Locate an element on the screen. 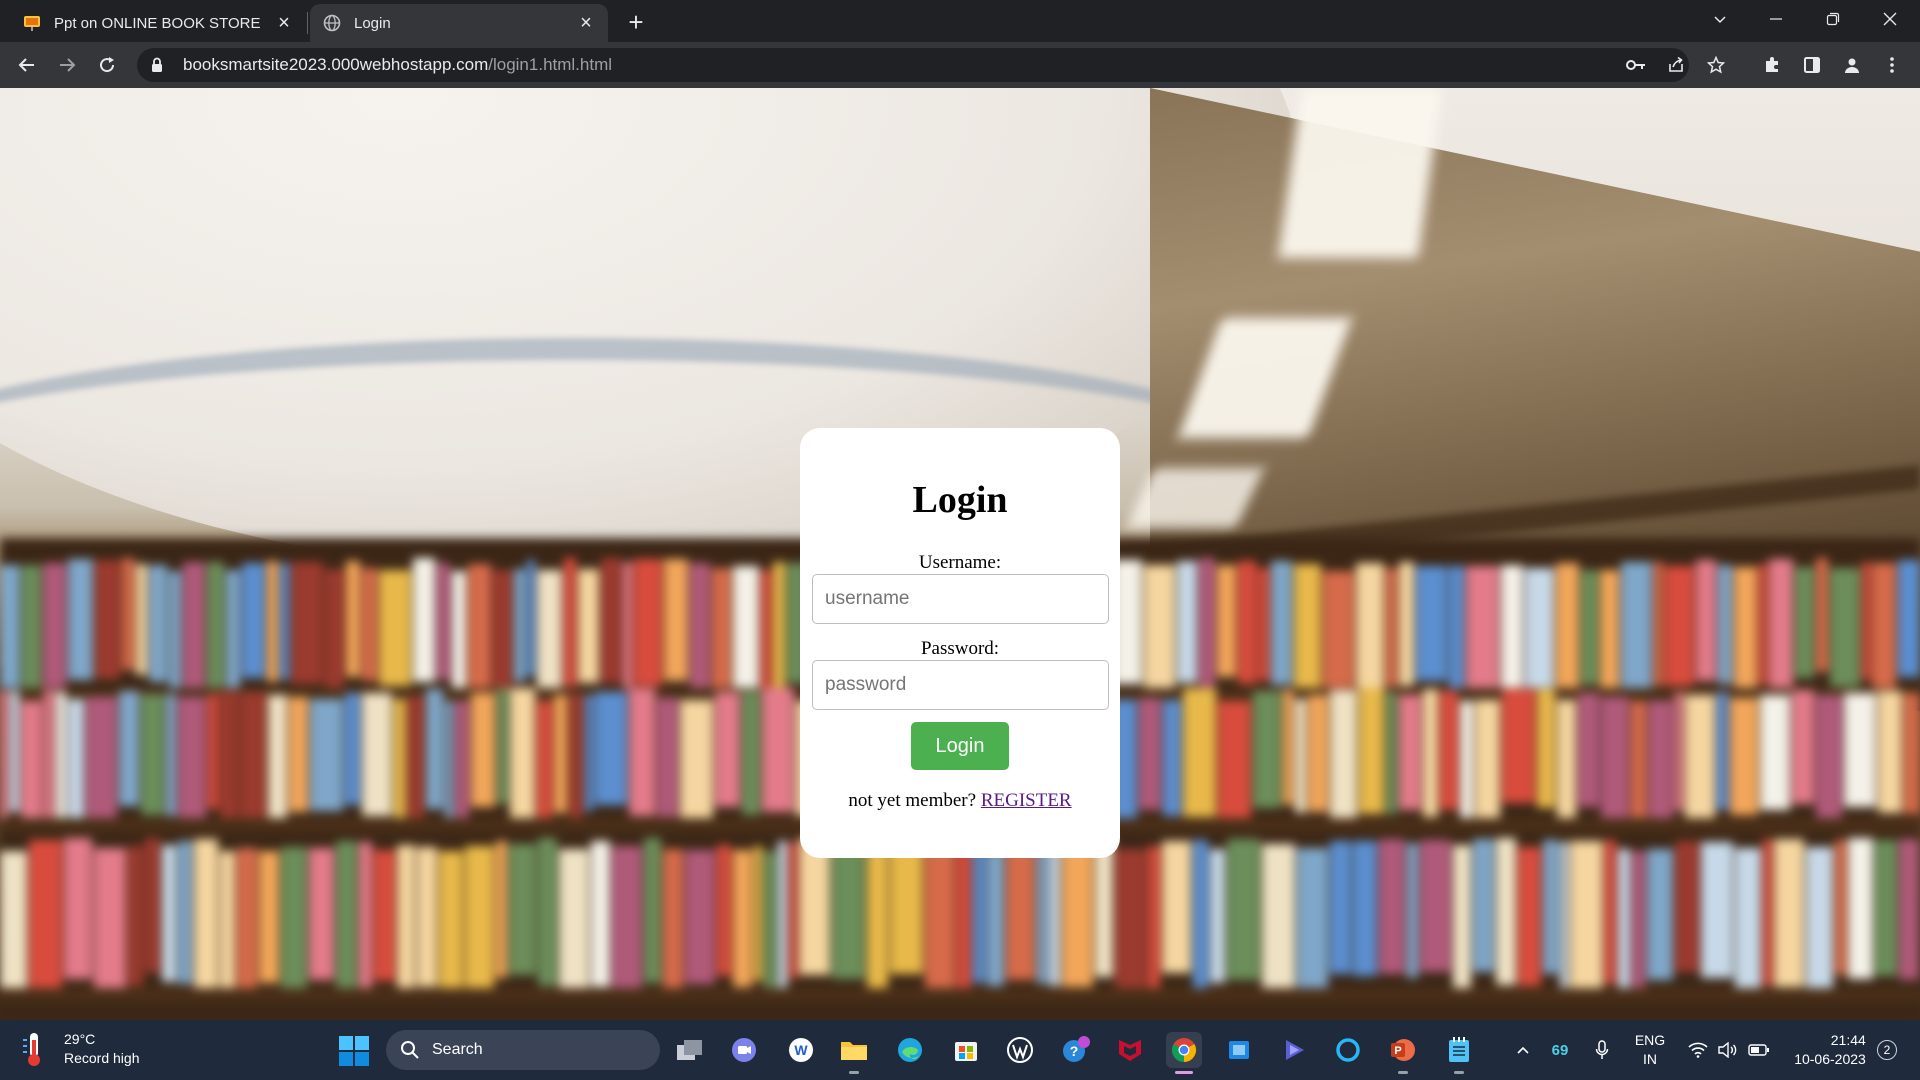  windows-start-icon is located at coordinates (354, 1051).